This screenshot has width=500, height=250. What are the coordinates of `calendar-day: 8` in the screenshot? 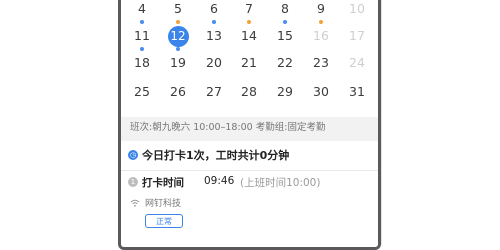 It's located at (285, 12).